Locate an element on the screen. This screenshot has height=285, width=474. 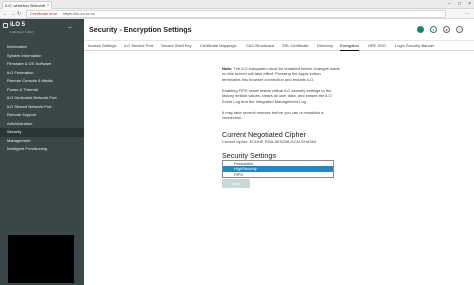
tab-secure-shell-key: Secure Shell Key is located at coordinates (176, 46).